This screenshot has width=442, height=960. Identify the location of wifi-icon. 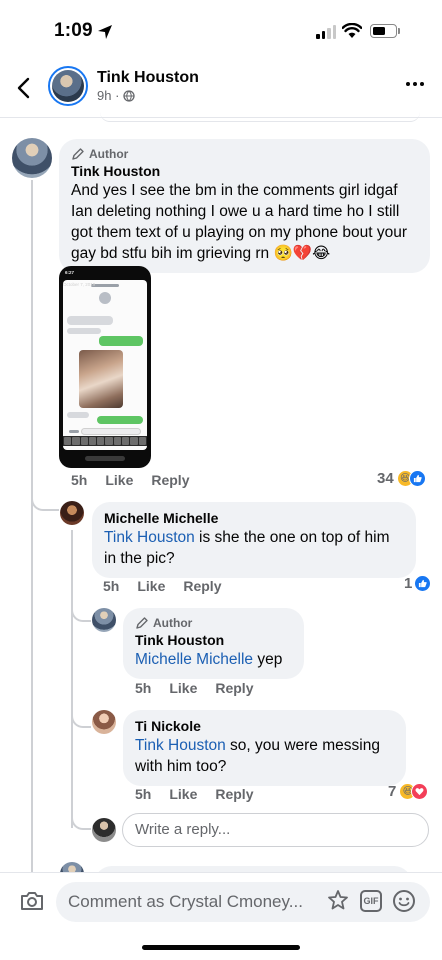
(352, 30).